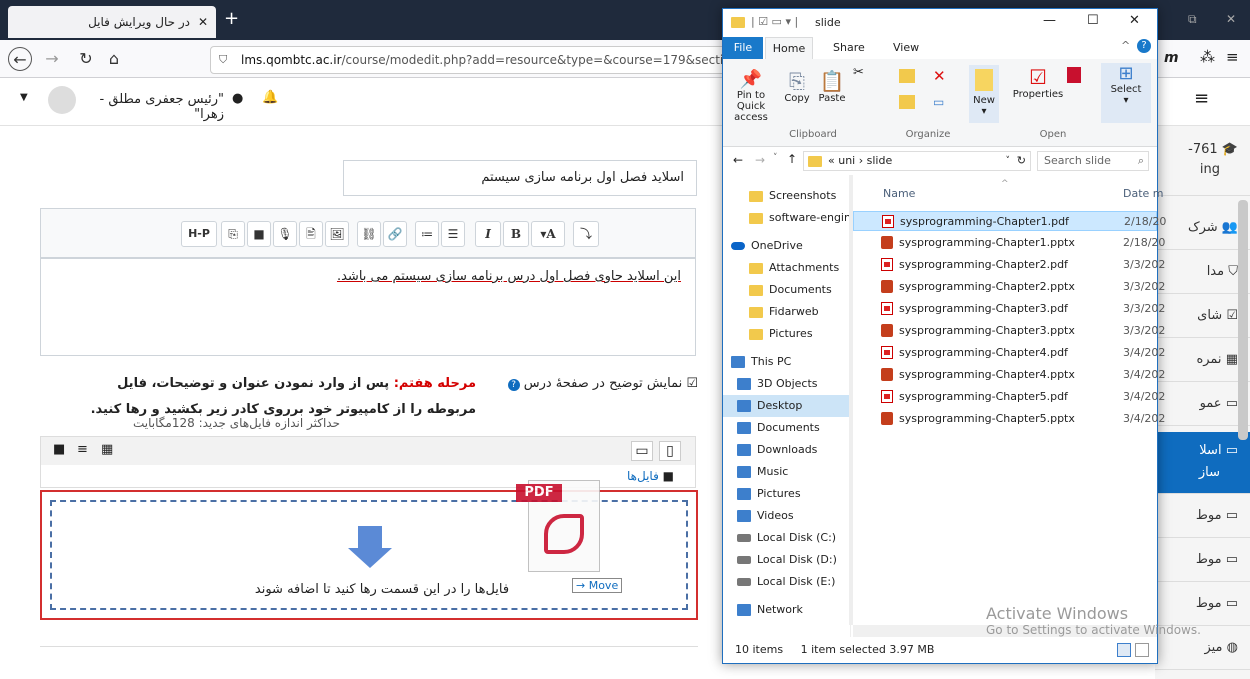 This screenshot has width=1250, height=679. I want to click on avatar, so click(62, 100).